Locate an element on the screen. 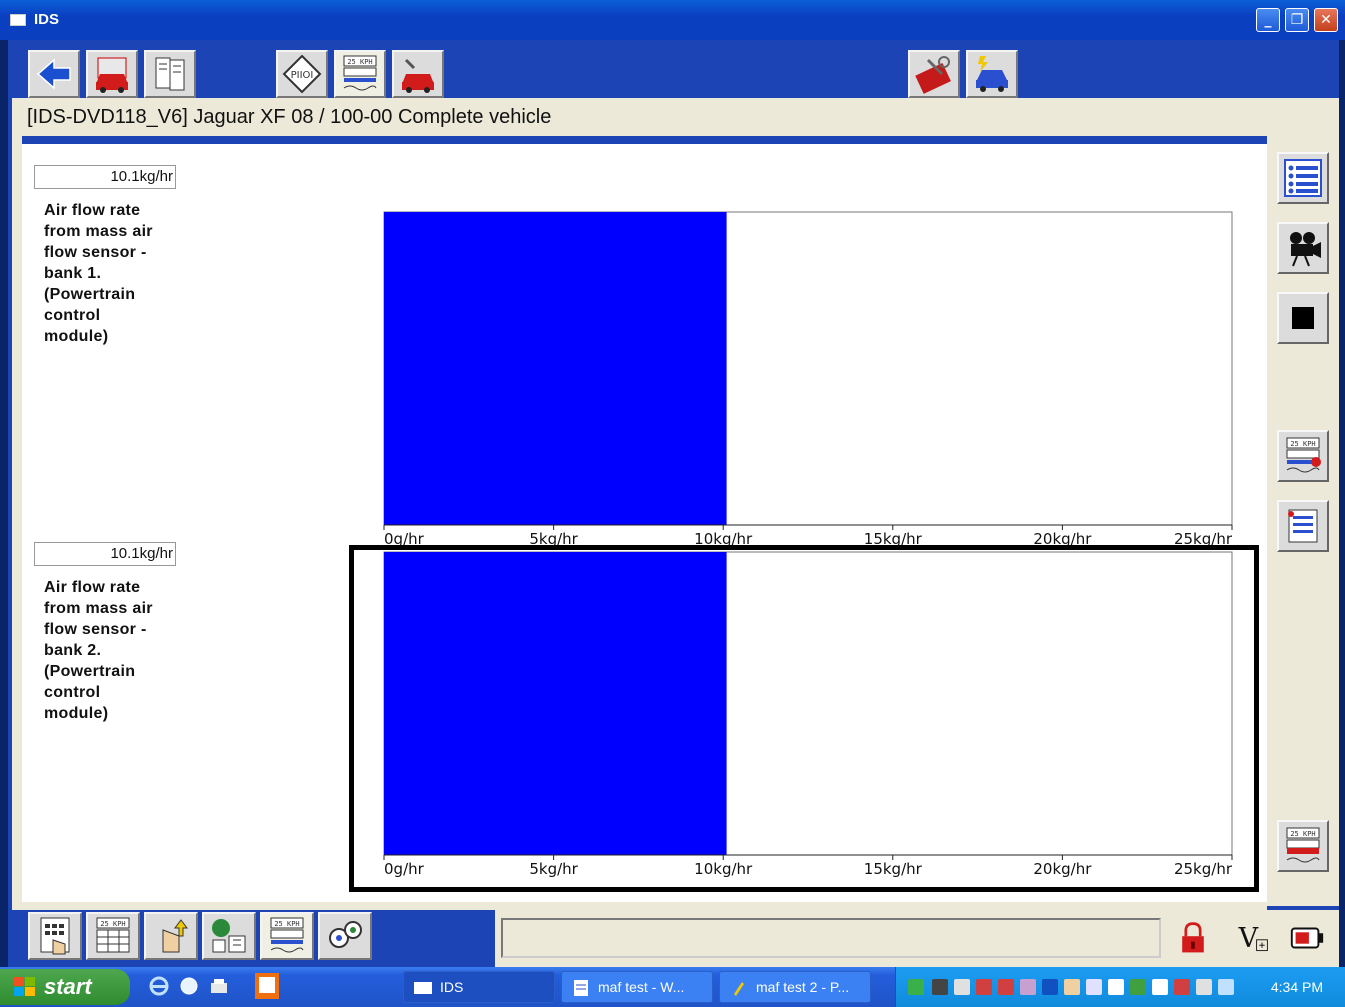 Image resolution: width=1345 pixels, height=1007 pixels. bottom-frame-strip is located at coordinates (639, 906).